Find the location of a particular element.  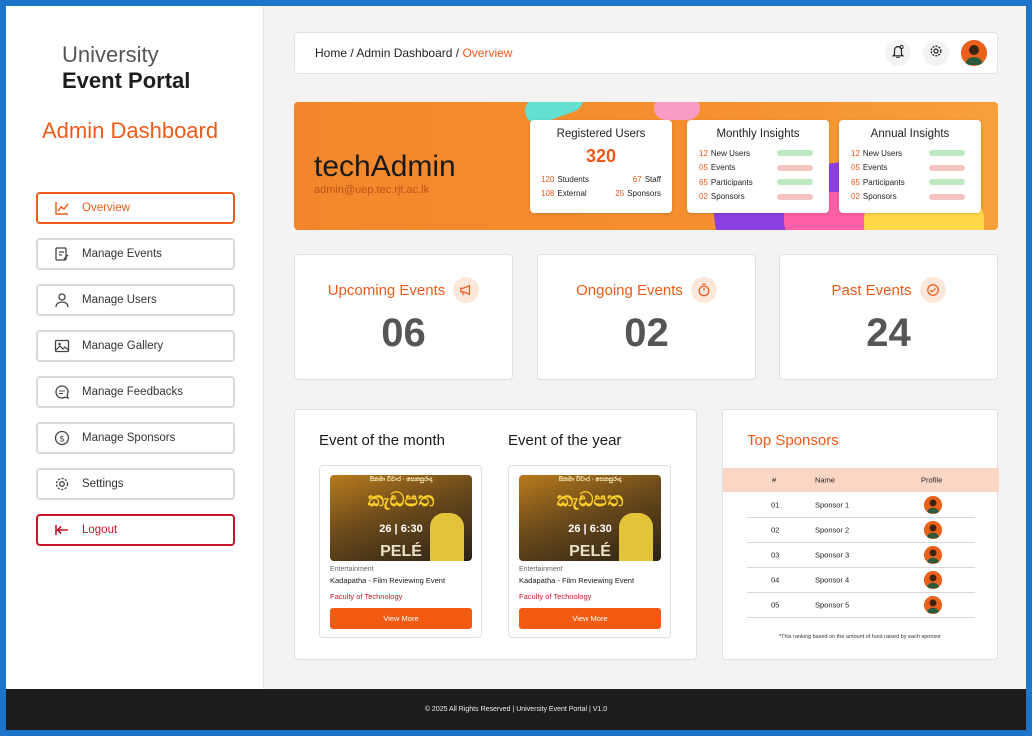

users-row: 120 Students 67 Staff is located at coordinates (601, 179).